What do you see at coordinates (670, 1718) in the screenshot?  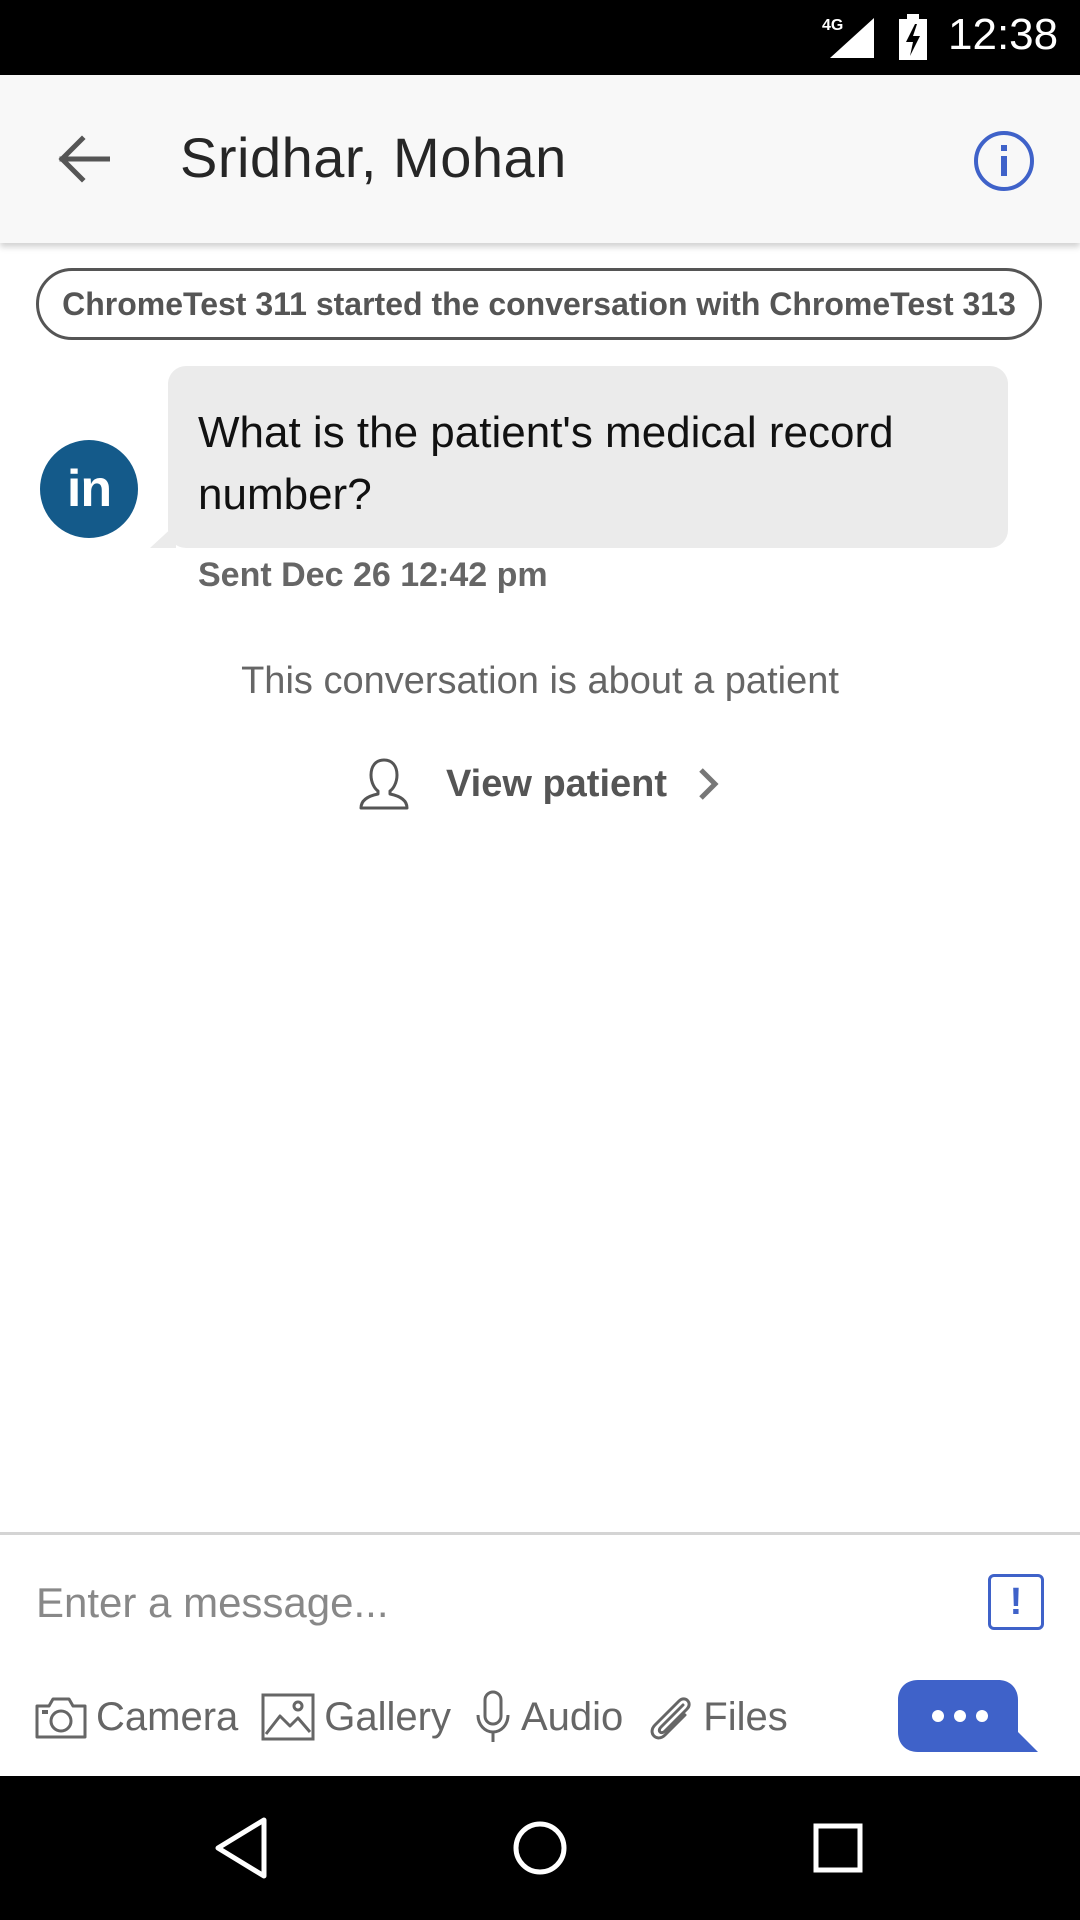 I see `paperclip-icon` at bounding box center [670, 1718].